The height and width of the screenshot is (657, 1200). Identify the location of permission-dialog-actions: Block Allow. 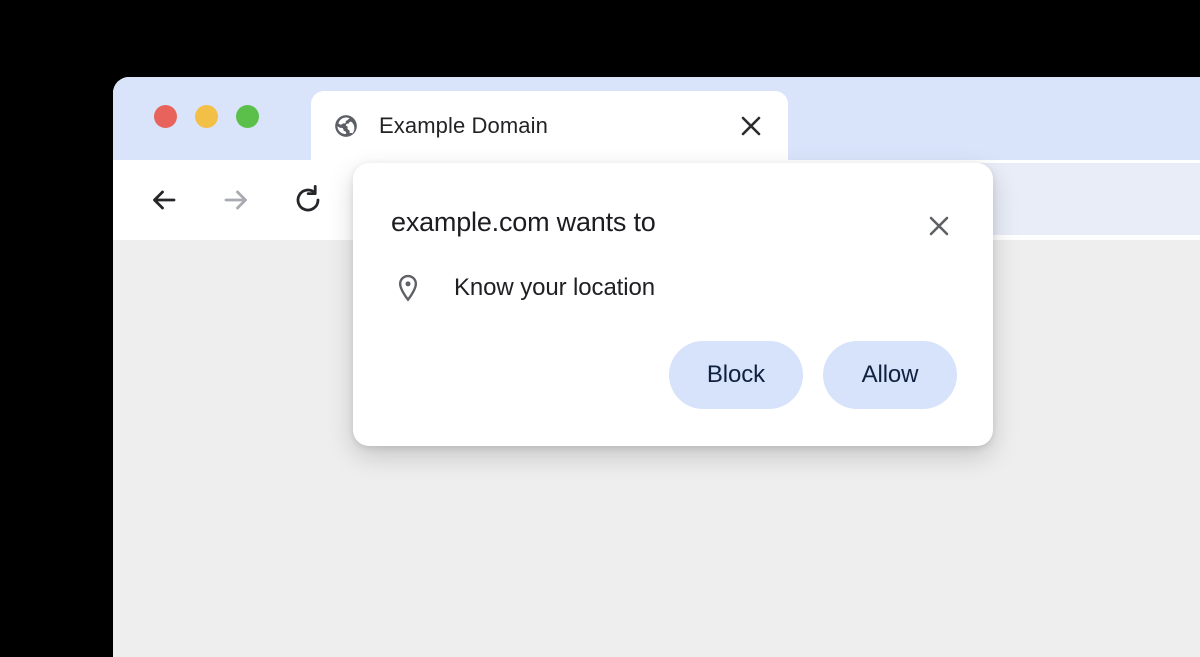
(674, 375).